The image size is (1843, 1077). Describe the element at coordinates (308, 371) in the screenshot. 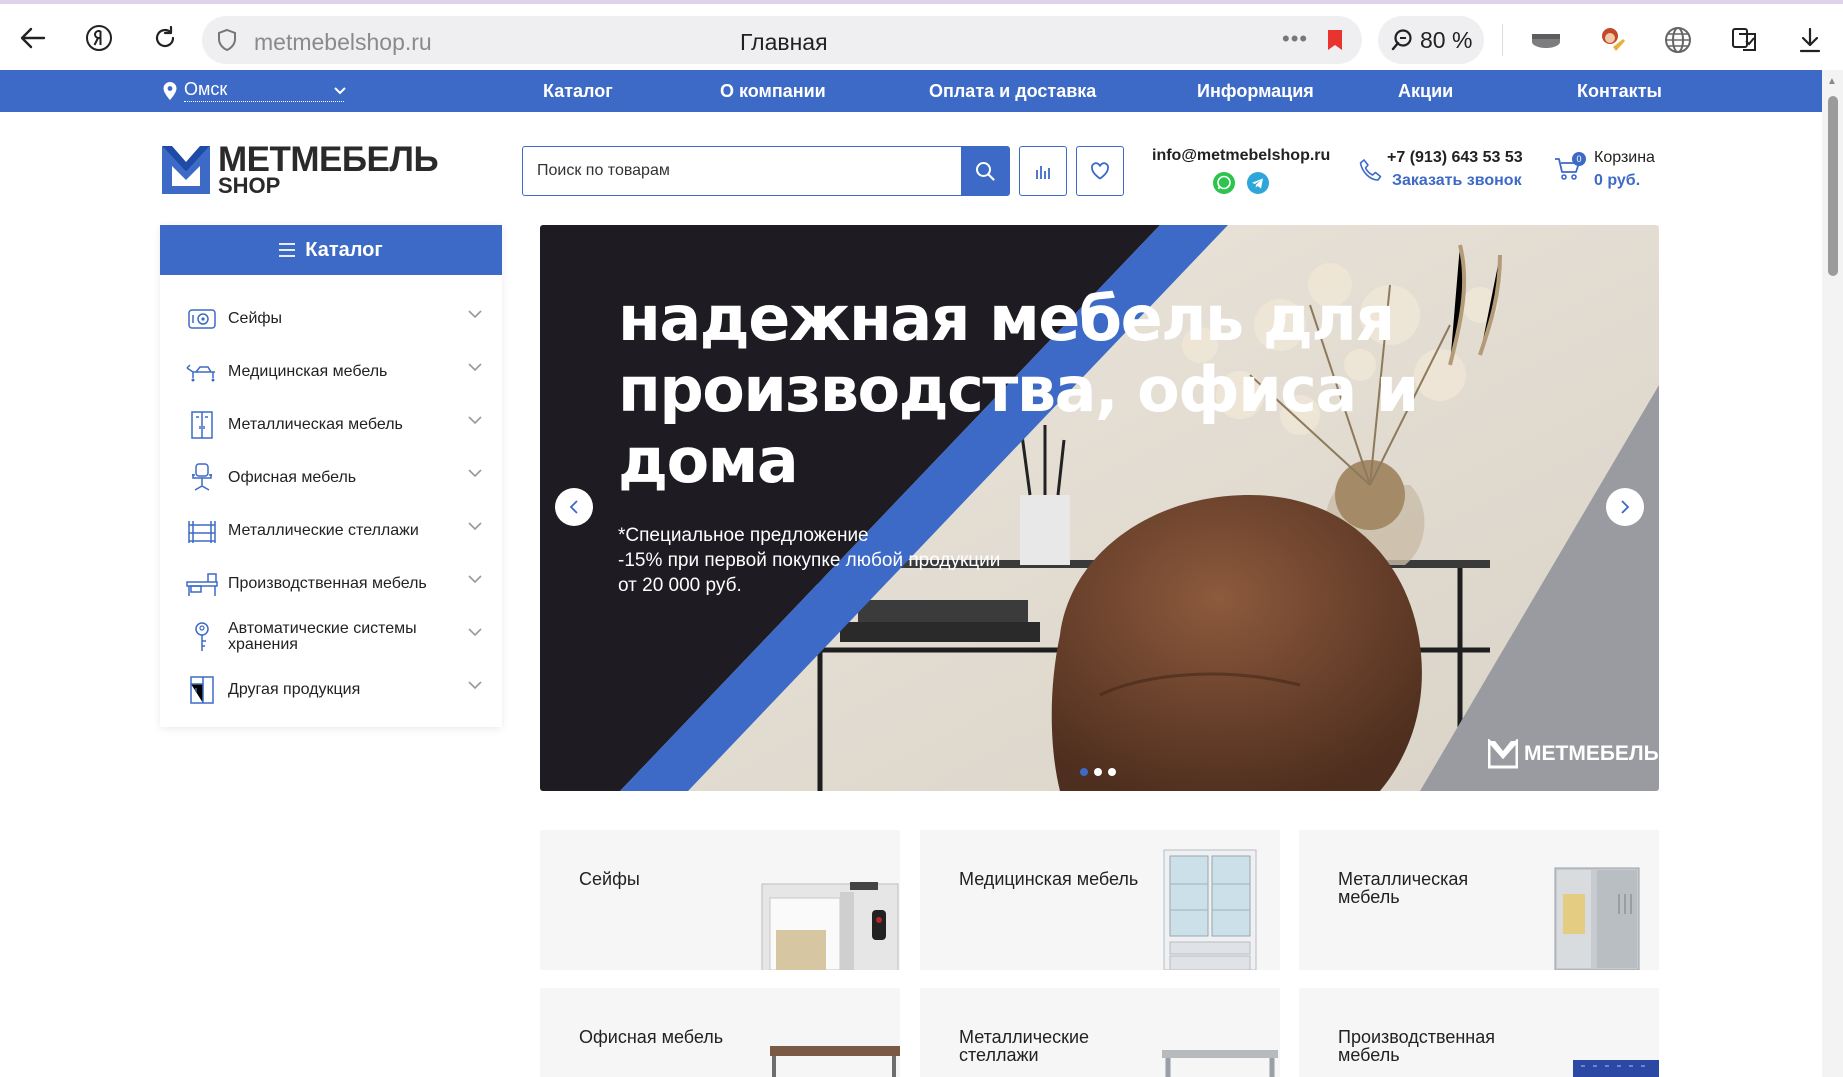

I see `sidebar-item-label: Медицинская мебель` at that location.